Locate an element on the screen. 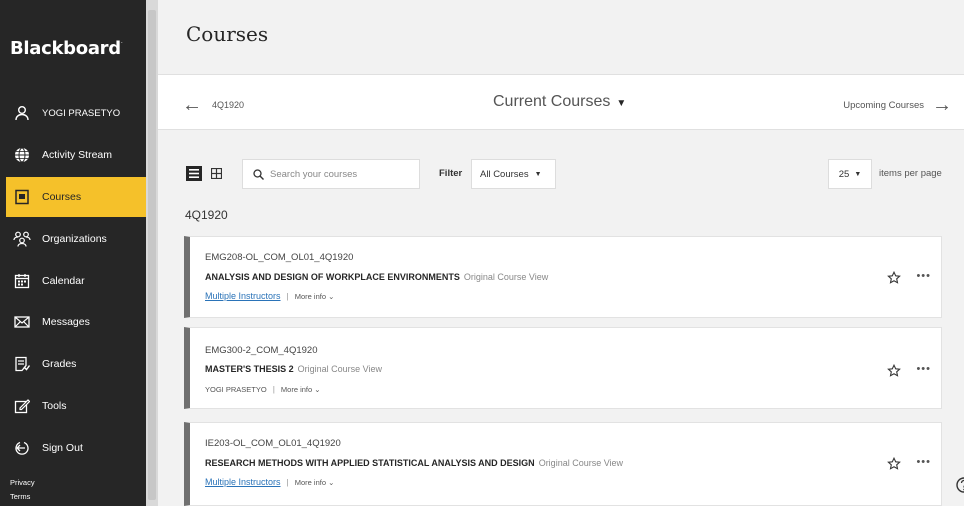  course-id: EMG300-2_COM_4Q1920 is located at coordinates (261, 350).